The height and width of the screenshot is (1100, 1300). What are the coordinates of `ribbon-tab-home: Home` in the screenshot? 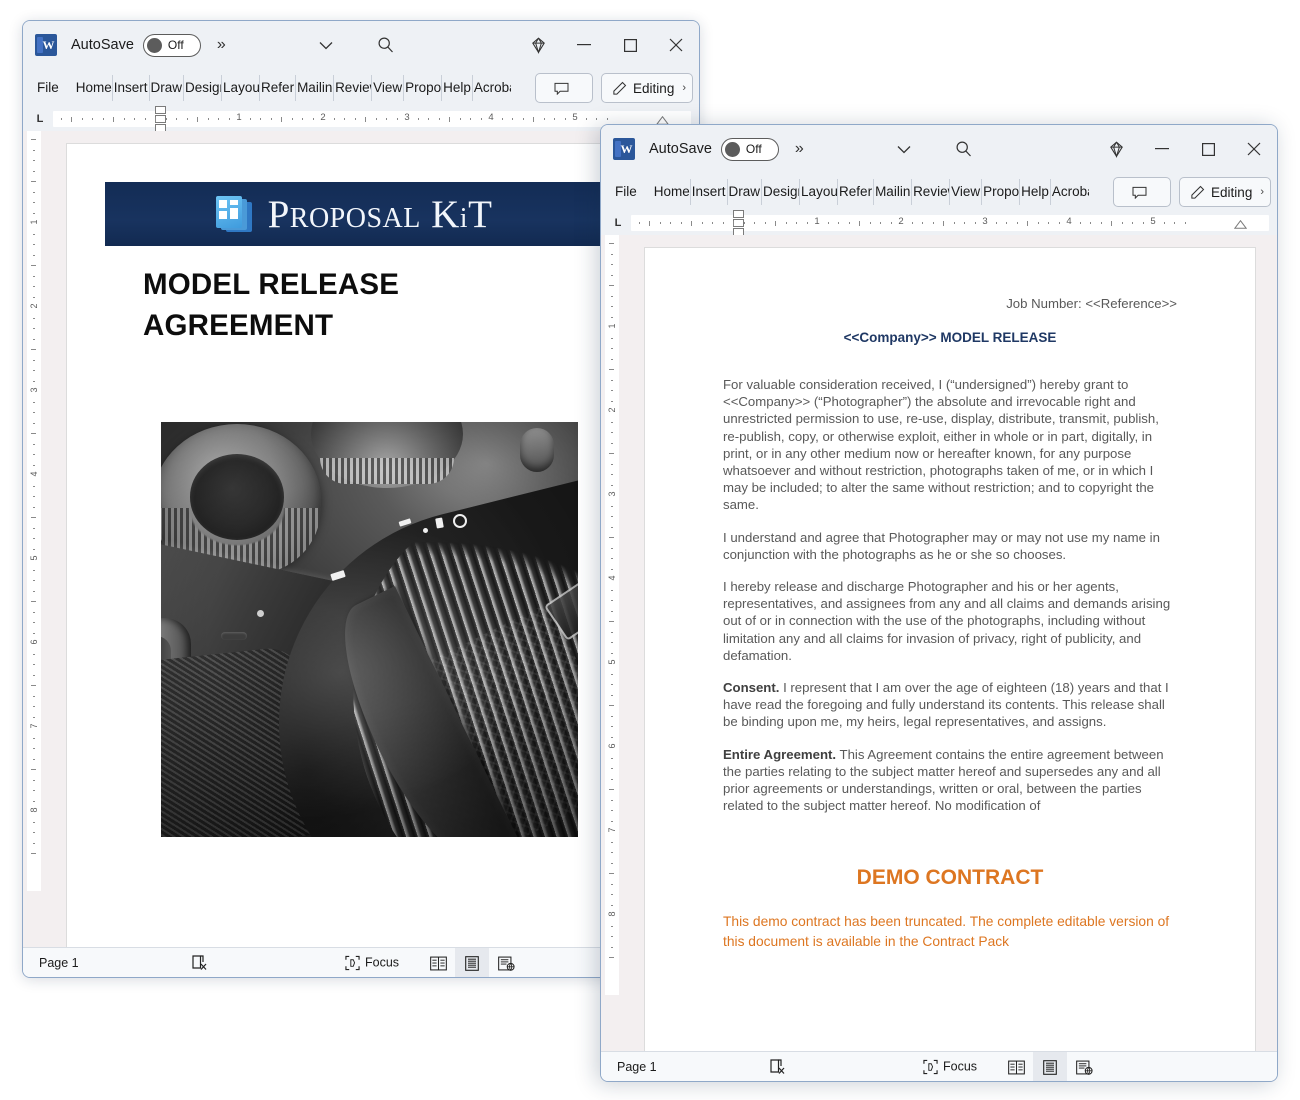 It's located at (94, 88).